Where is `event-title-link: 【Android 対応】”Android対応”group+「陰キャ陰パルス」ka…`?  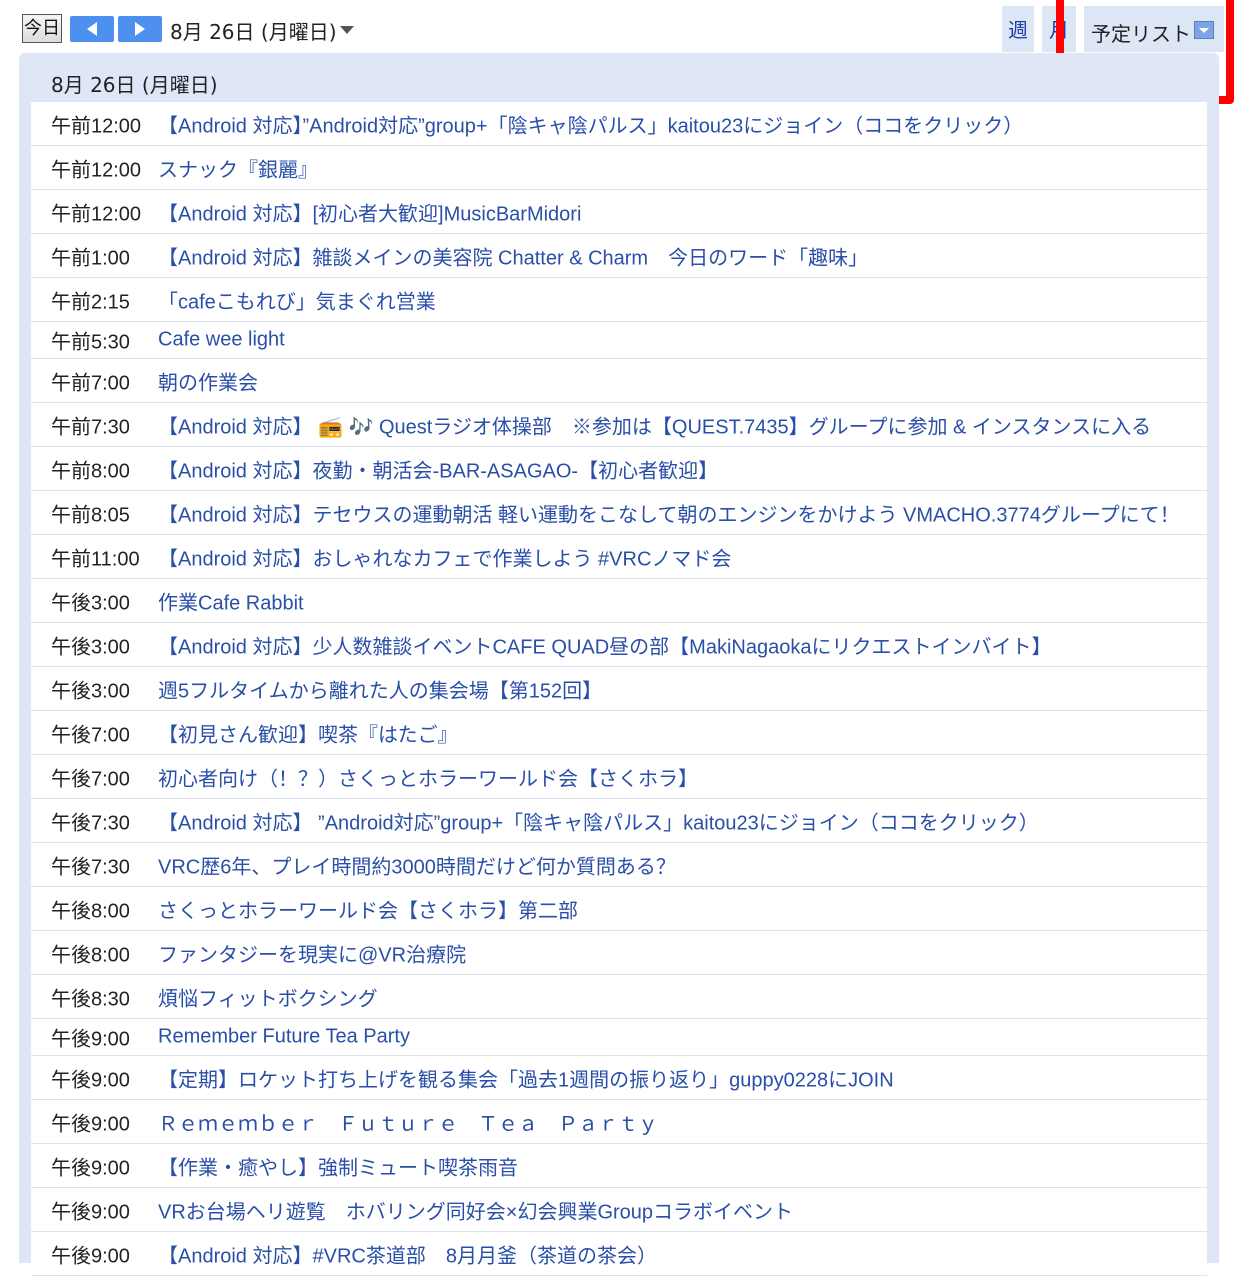 event-title-link: 【Android 対応】”Android対応”group+「陰キャ陰パルス」ka… is located at coordinates (590, 123).